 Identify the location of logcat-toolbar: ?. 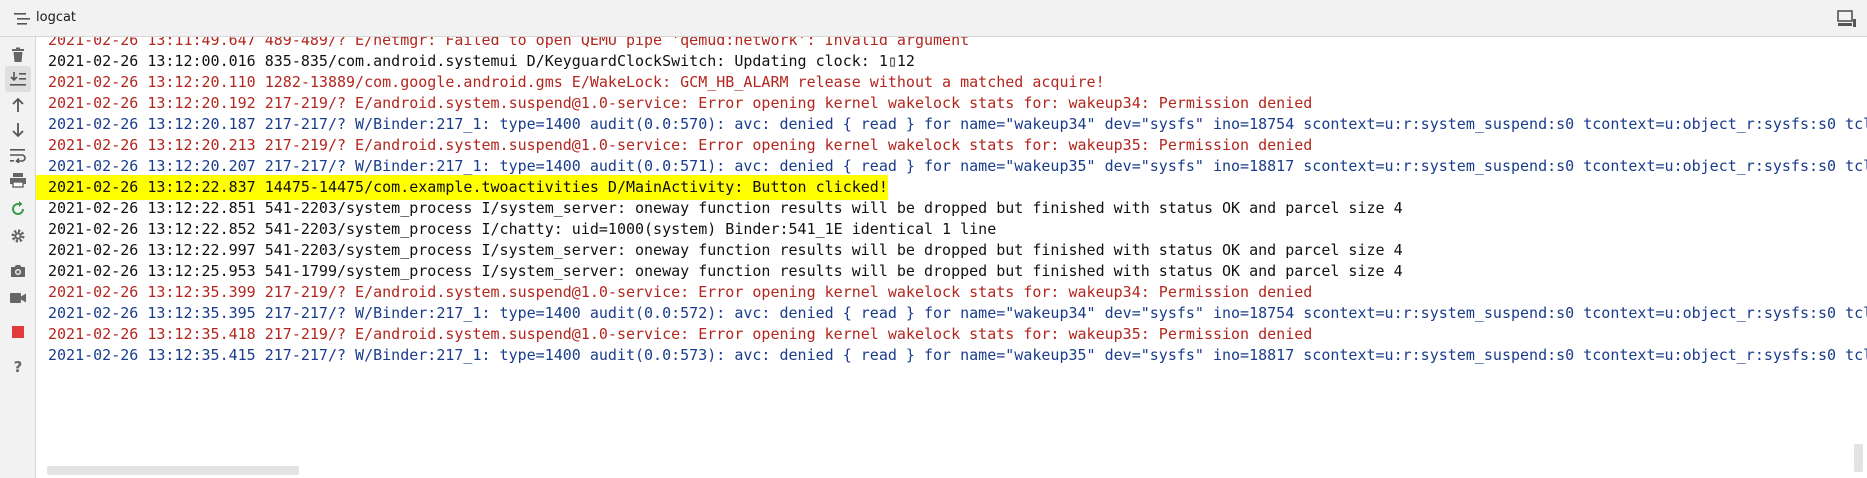
(18, 257).